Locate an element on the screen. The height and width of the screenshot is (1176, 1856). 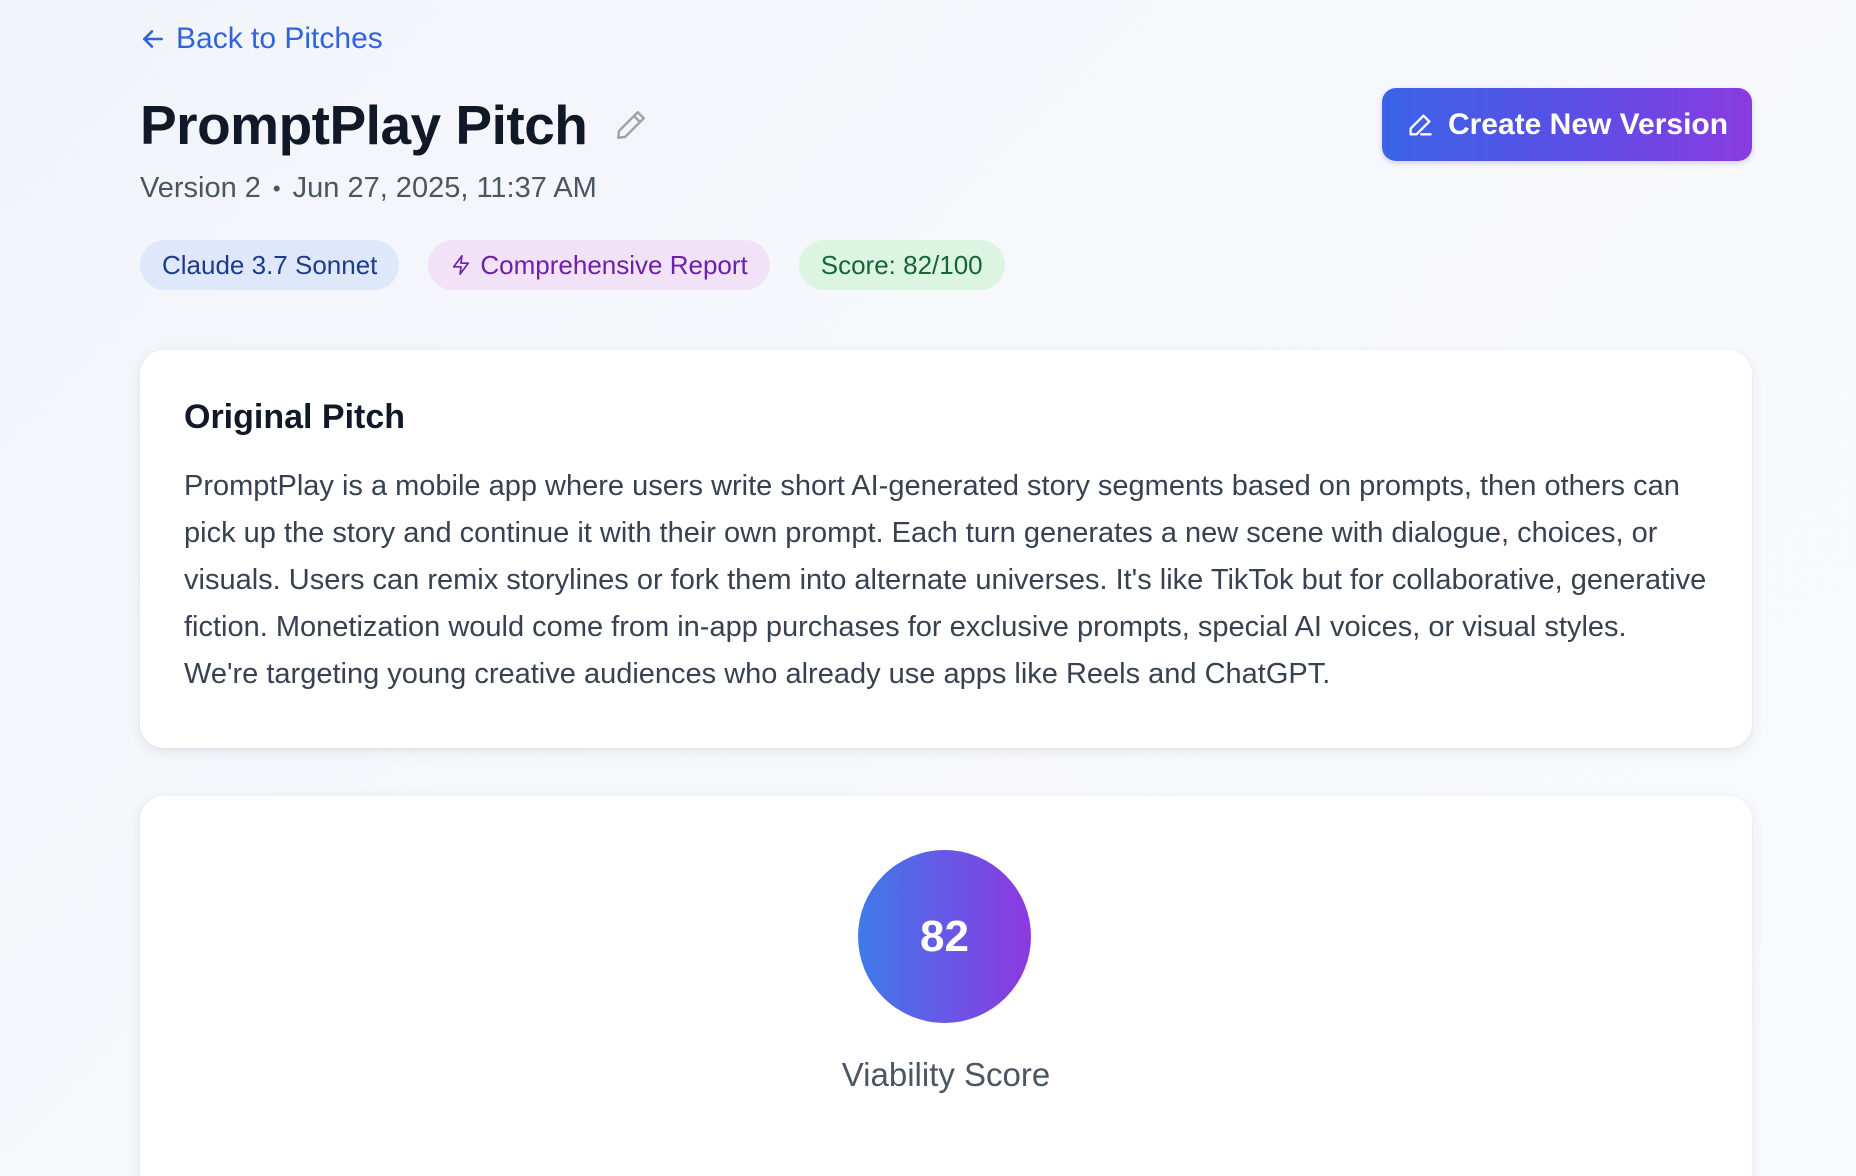
create-new-version-button: Create New Version is located at coordinates (1567, 124).